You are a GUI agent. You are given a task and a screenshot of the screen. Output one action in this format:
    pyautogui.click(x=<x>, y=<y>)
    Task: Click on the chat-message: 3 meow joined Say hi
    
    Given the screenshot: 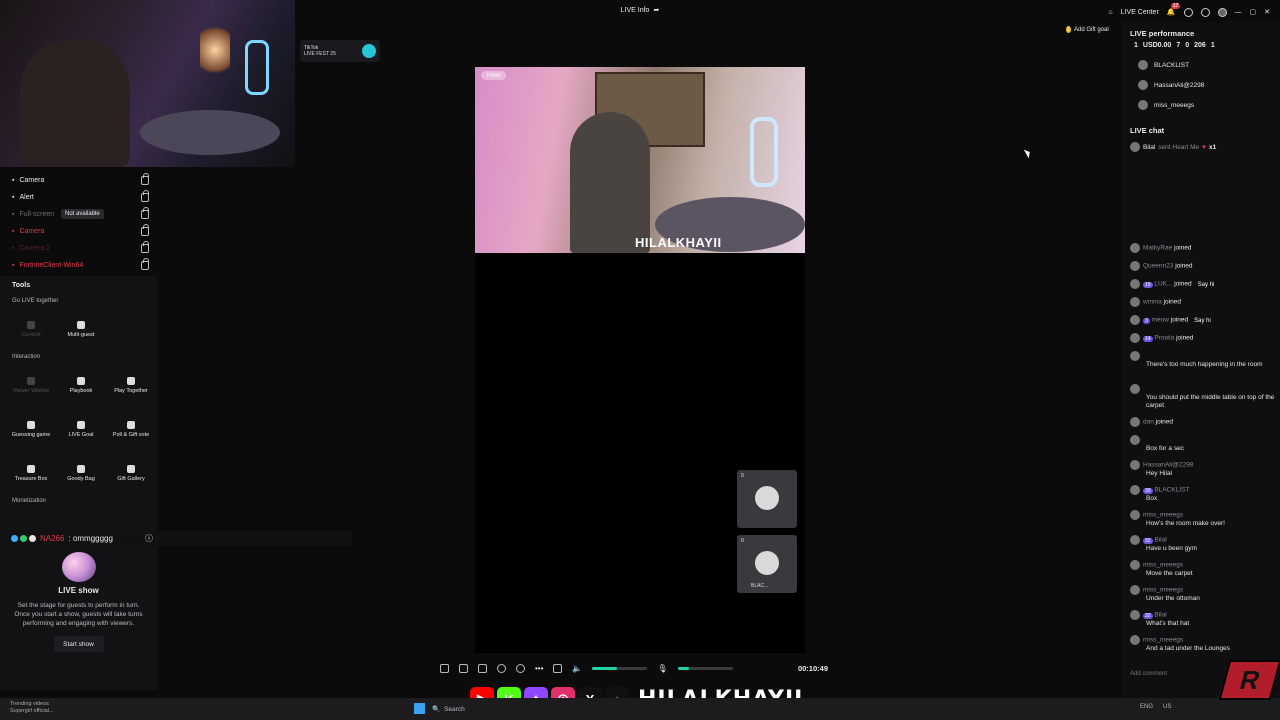 What is the action you would take?
    pyautogui.click(x=1202, y=320)
    